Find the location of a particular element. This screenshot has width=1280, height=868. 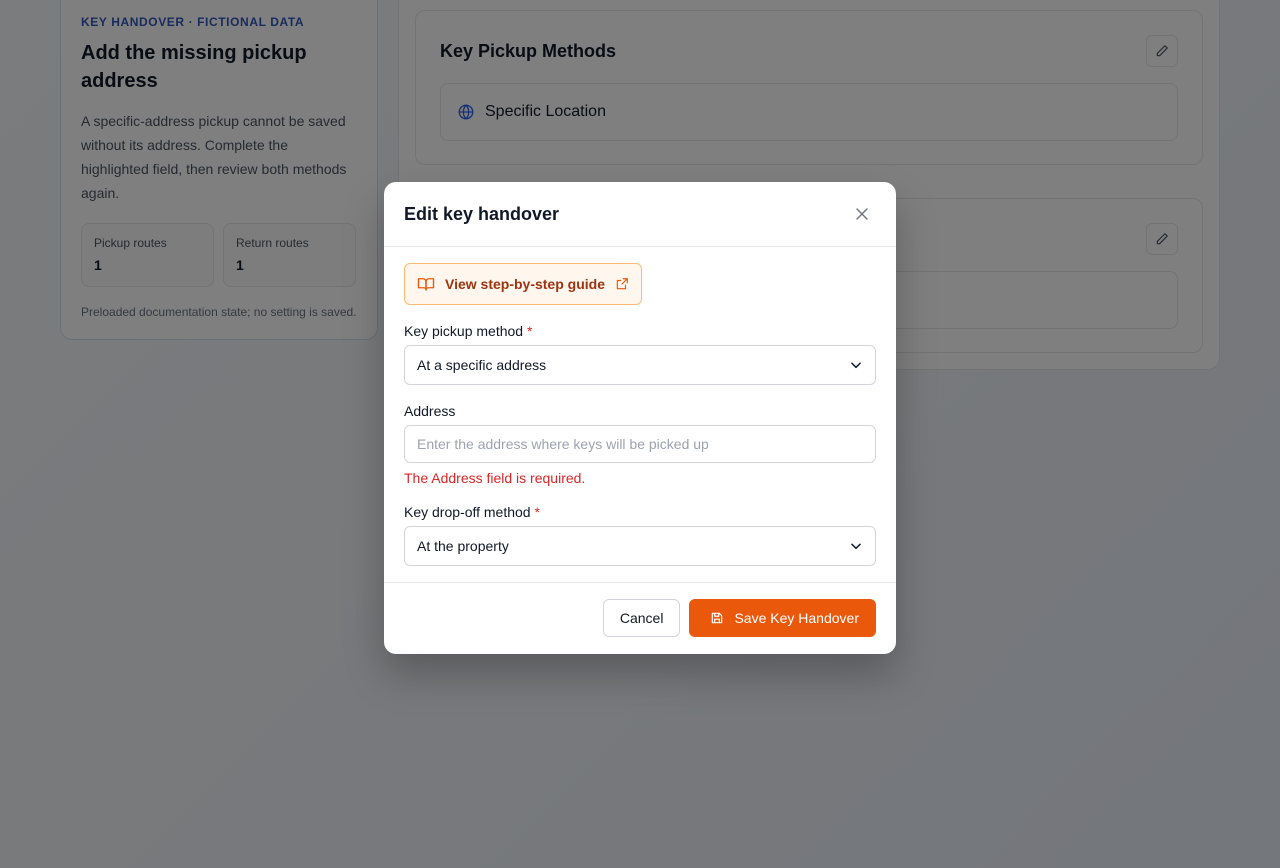

cancel-button: Cancel is located at coordinates (641, 618).